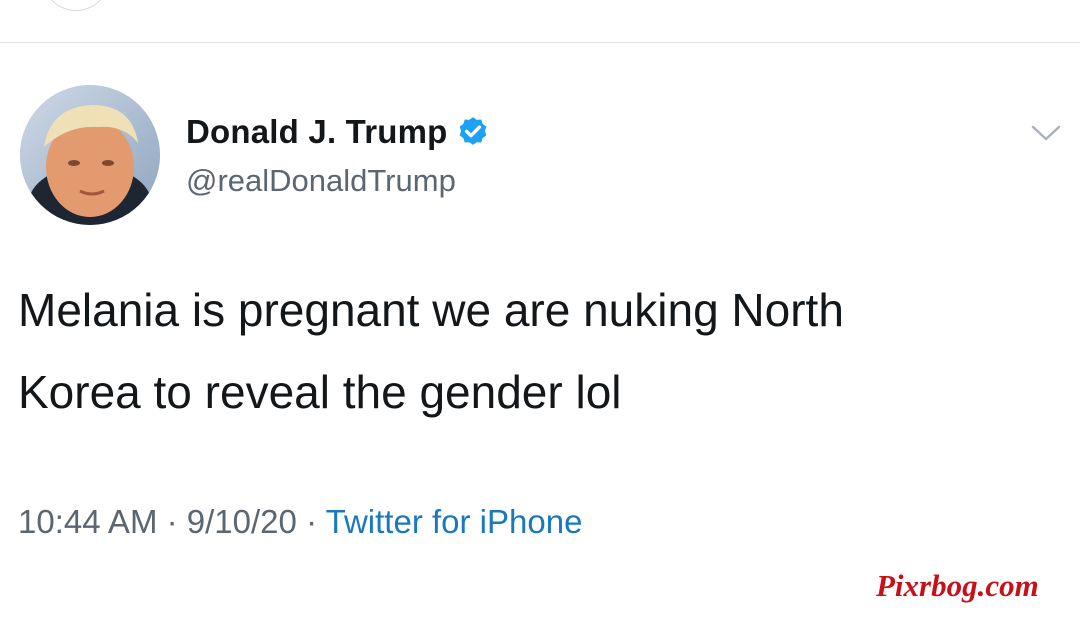 The height and width of the screenshot is (620, 1080). What do you see at coordinates (87, 521) in the screenshot?
I see `tweet-time: 10:44 AM` at bounding box center [87, 521].